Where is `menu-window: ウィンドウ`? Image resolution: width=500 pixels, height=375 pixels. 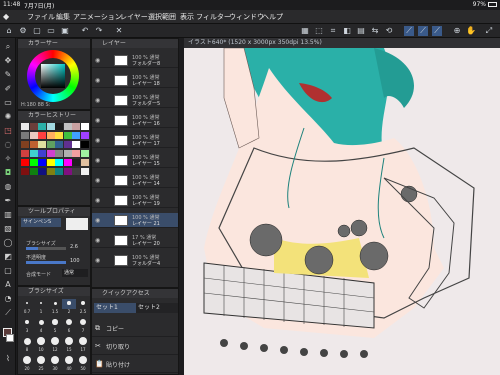 menu-window: ウィンドウ is located at coordinates (246, 17).